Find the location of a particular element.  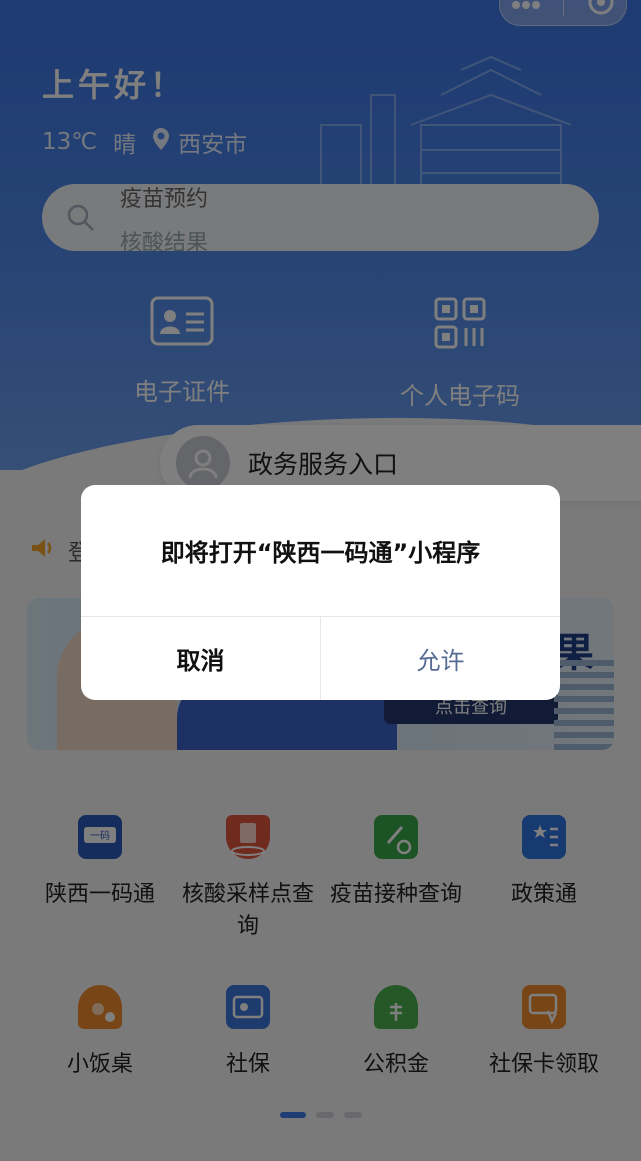

allow-button: 允许 is located at coordinates (440, 658).